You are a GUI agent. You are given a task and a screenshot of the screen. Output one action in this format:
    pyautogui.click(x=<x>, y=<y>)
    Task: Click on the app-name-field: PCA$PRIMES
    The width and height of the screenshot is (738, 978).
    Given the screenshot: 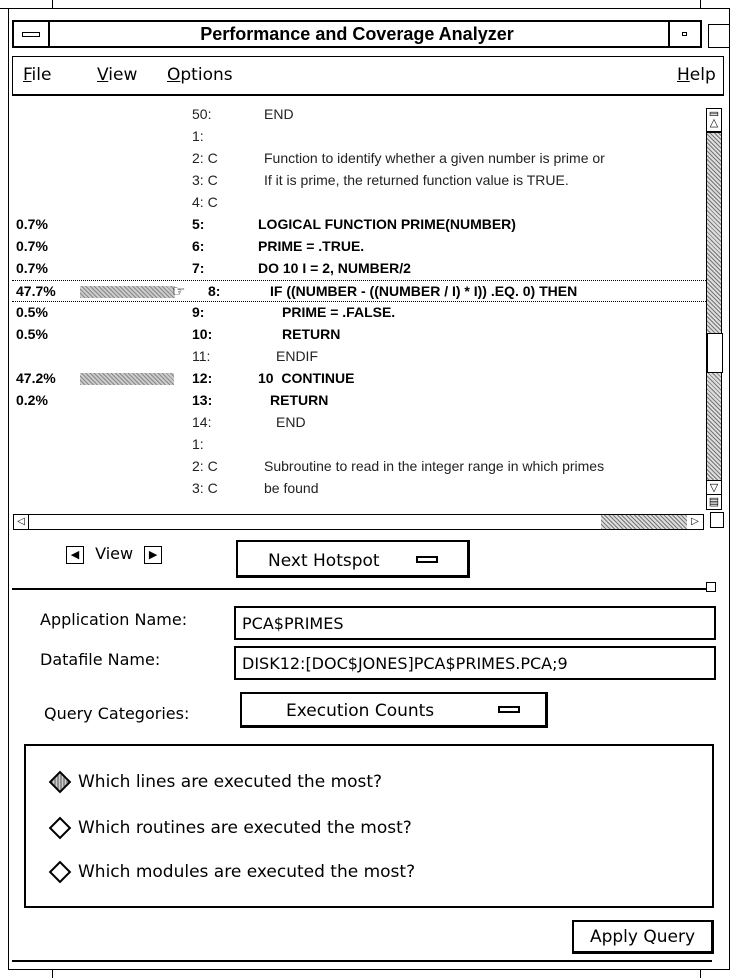 What is the action you would take?
    pyautogui.click(x=475, y=623)
    